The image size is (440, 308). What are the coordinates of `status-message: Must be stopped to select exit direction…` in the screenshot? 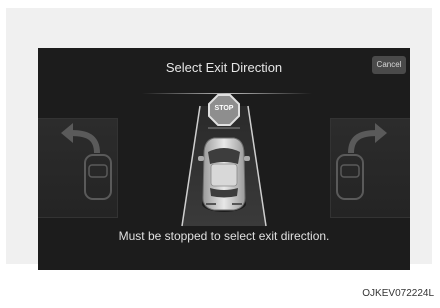 It's located at (224, 236).